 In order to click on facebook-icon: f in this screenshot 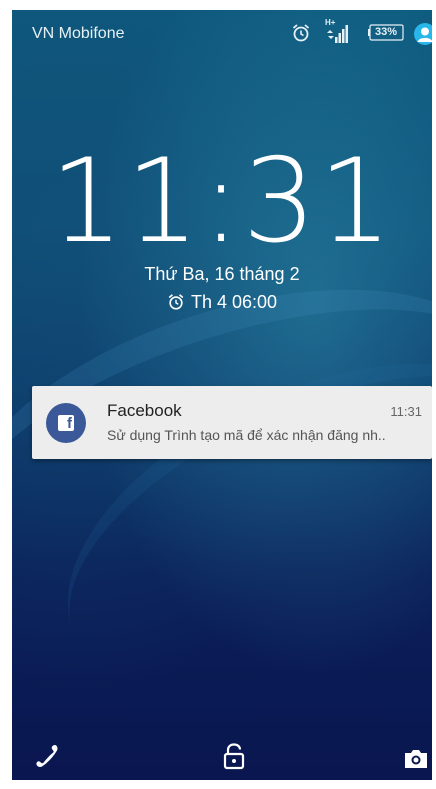, I will do `click(66, 423)`.